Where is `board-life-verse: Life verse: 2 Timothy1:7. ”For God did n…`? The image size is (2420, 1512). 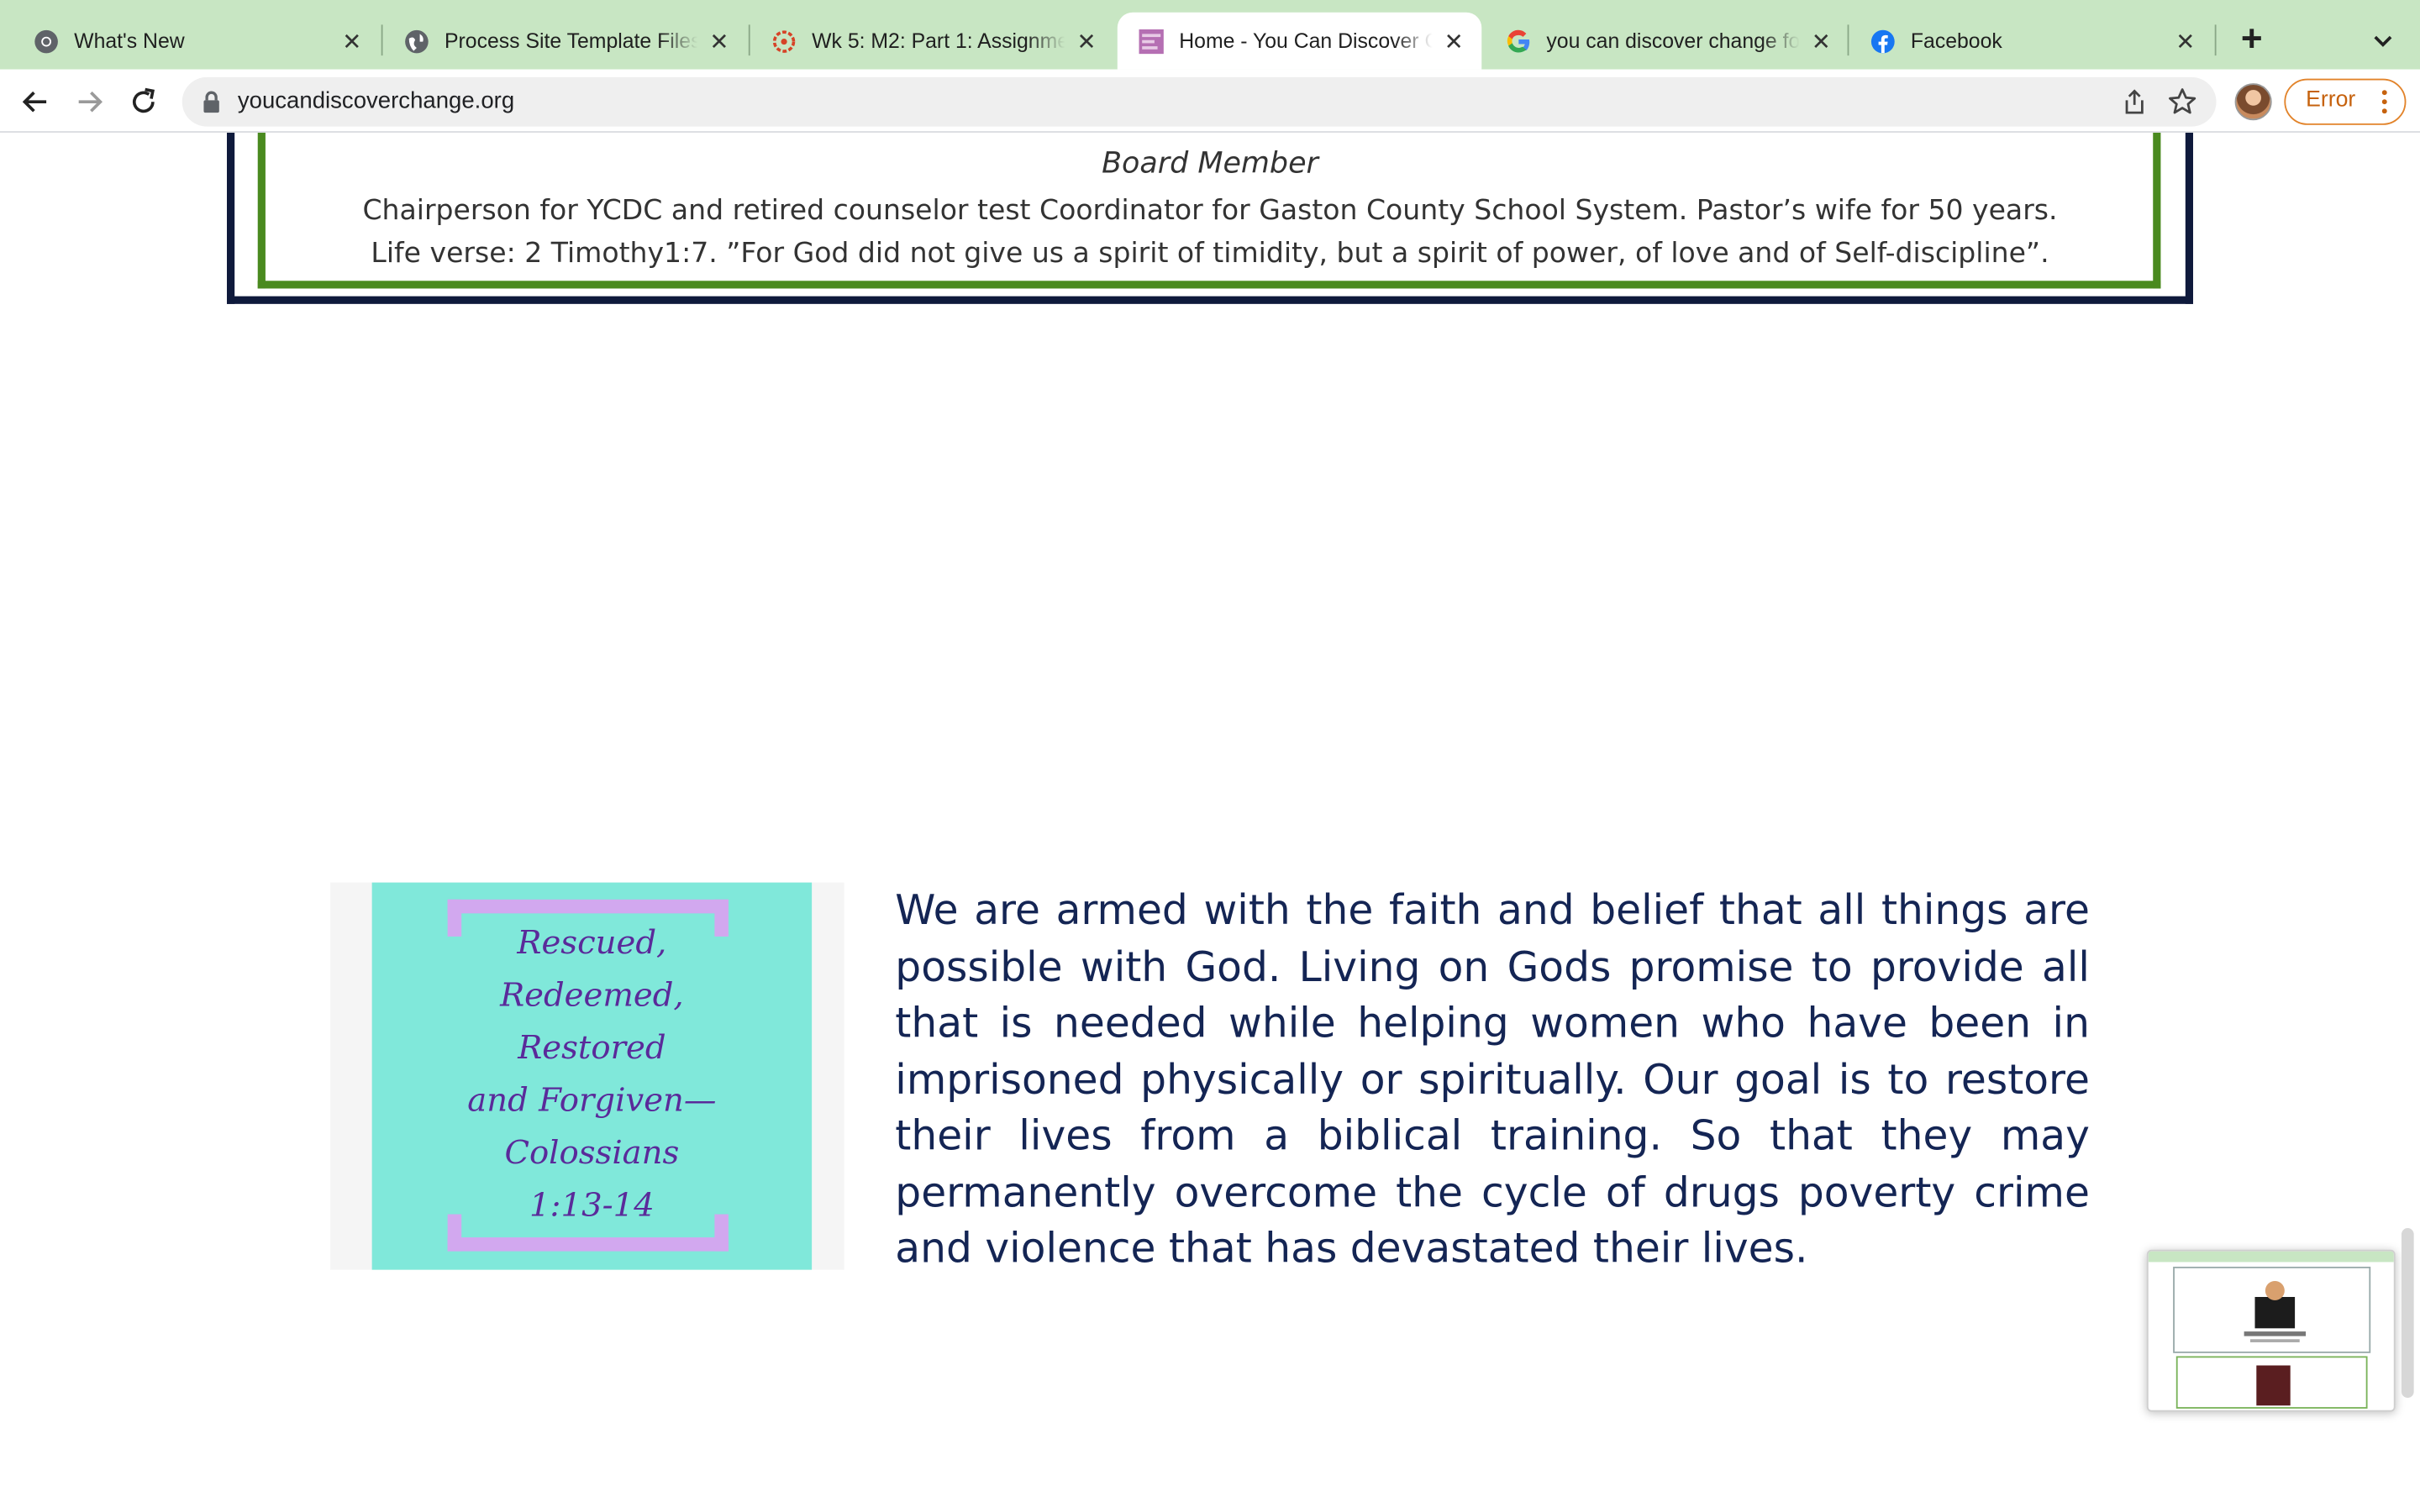
board-life-verse: Life verse: 2 Timothy1:7. ”For God did n… is located at coordinates (1210, 253).